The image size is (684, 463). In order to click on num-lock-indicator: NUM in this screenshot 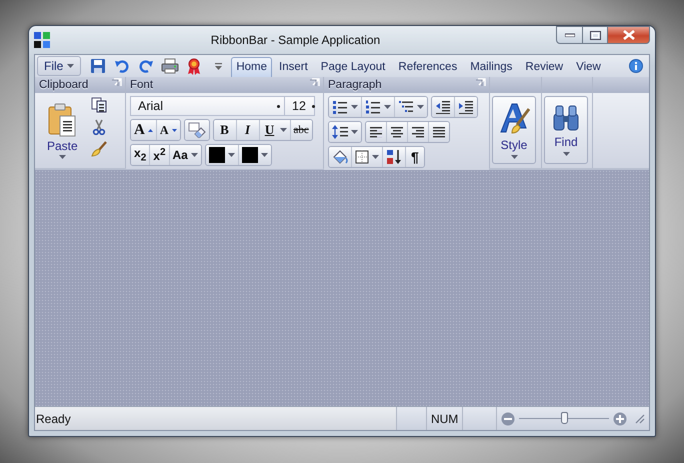, I will do `click(444, 419)`.